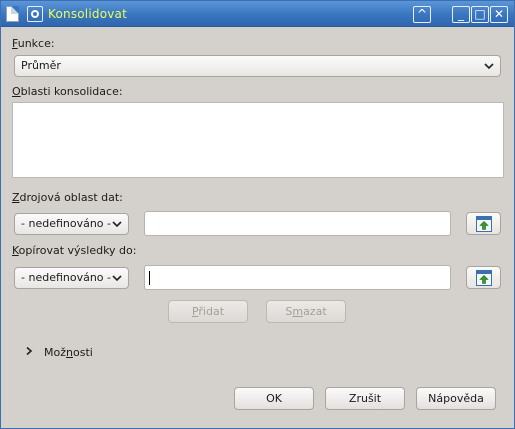 The image size is (515, 429). Describe the element at coordinates (480, 14) in the screenshot. I see `maximize-button: □` at that location.